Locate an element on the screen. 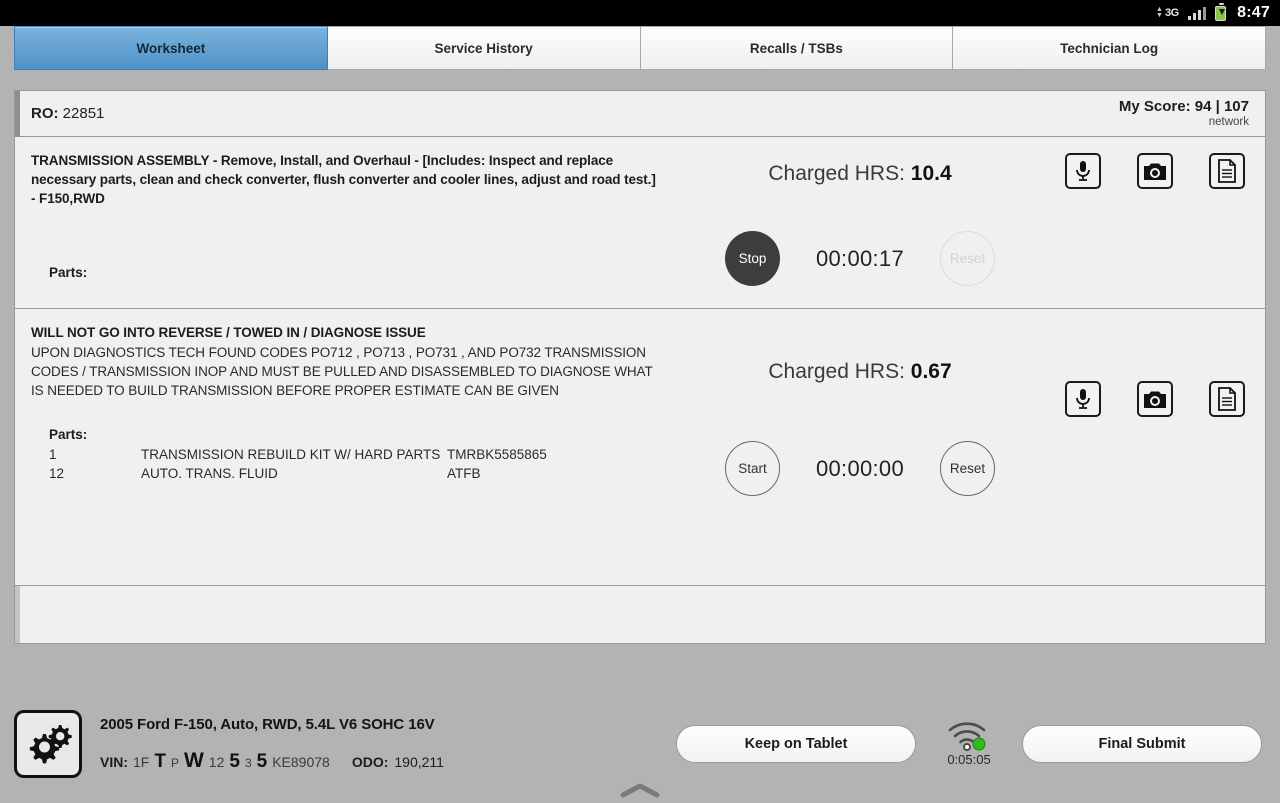 Image resolution: width=1280 pixels, height=803 pixels. ro-label: RO: is located at coordinates (45, 113).